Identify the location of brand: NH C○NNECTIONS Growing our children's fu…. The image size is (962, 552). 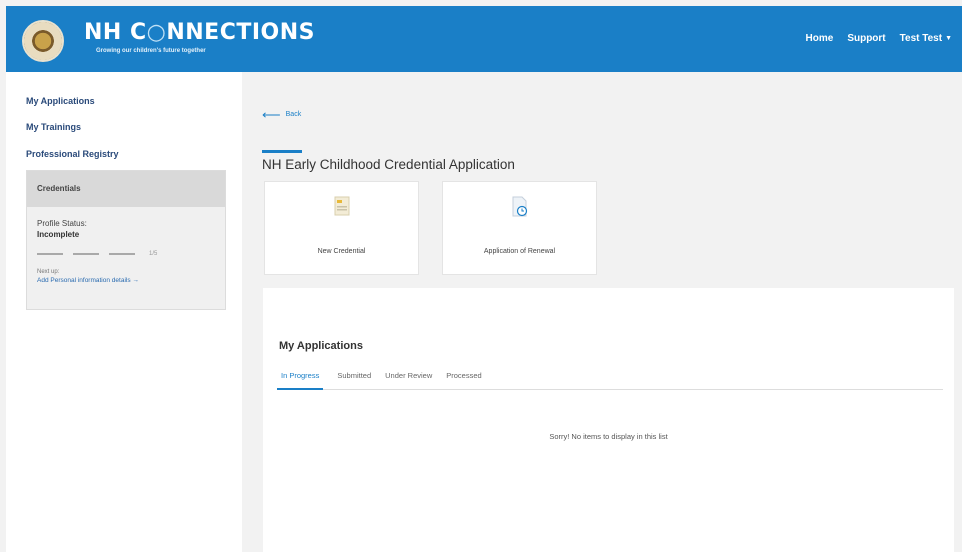
(199, 37).